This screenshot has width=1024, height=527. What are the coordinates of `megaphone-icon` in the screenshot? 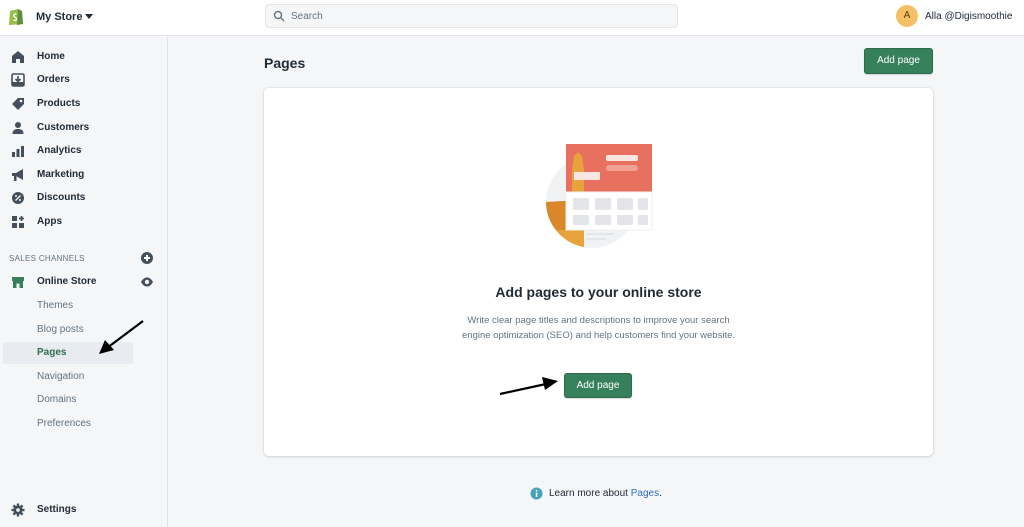 It's located at (17, 175).